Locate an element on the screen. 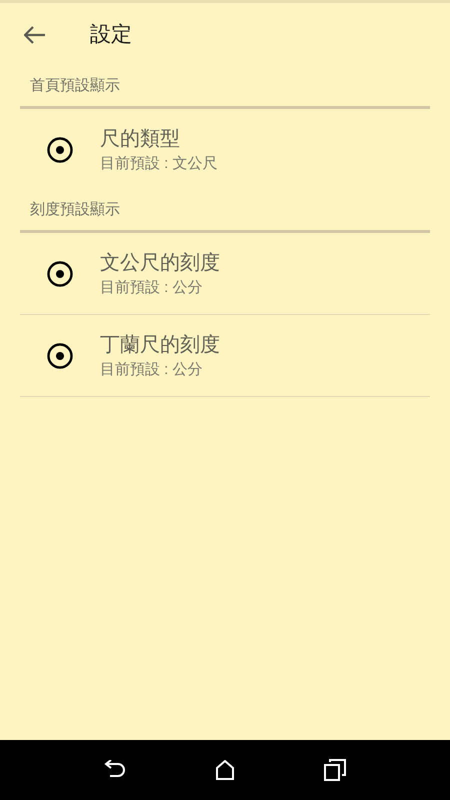  preference-item: 丁蘭尺的刻度 目前預設 : 公分 is located at coordinates (225, 356).